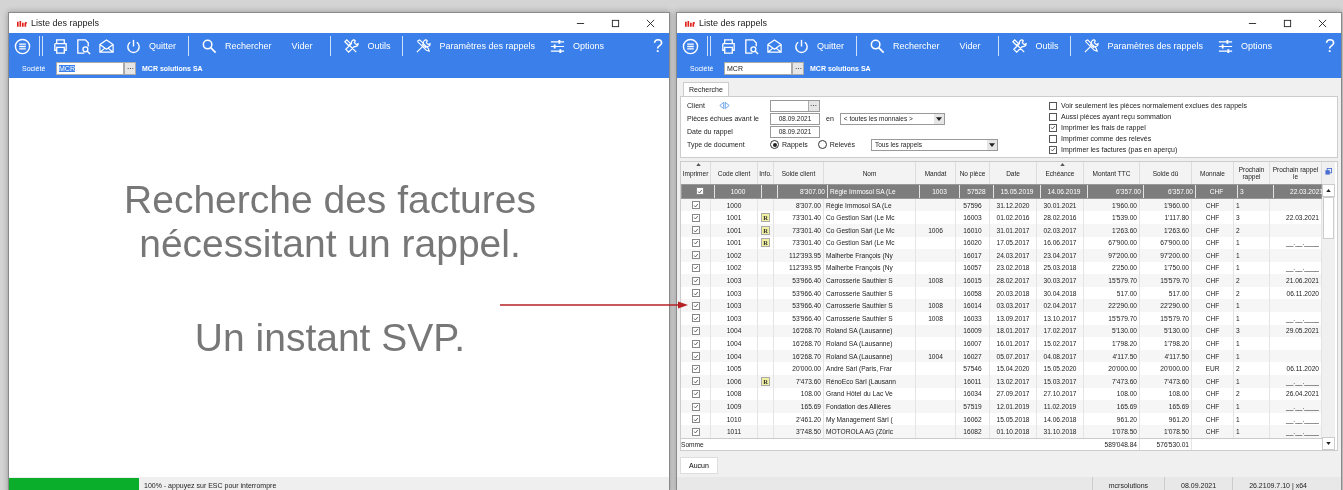  I want to click on scrollbar-thumb, so click(1328, 218).